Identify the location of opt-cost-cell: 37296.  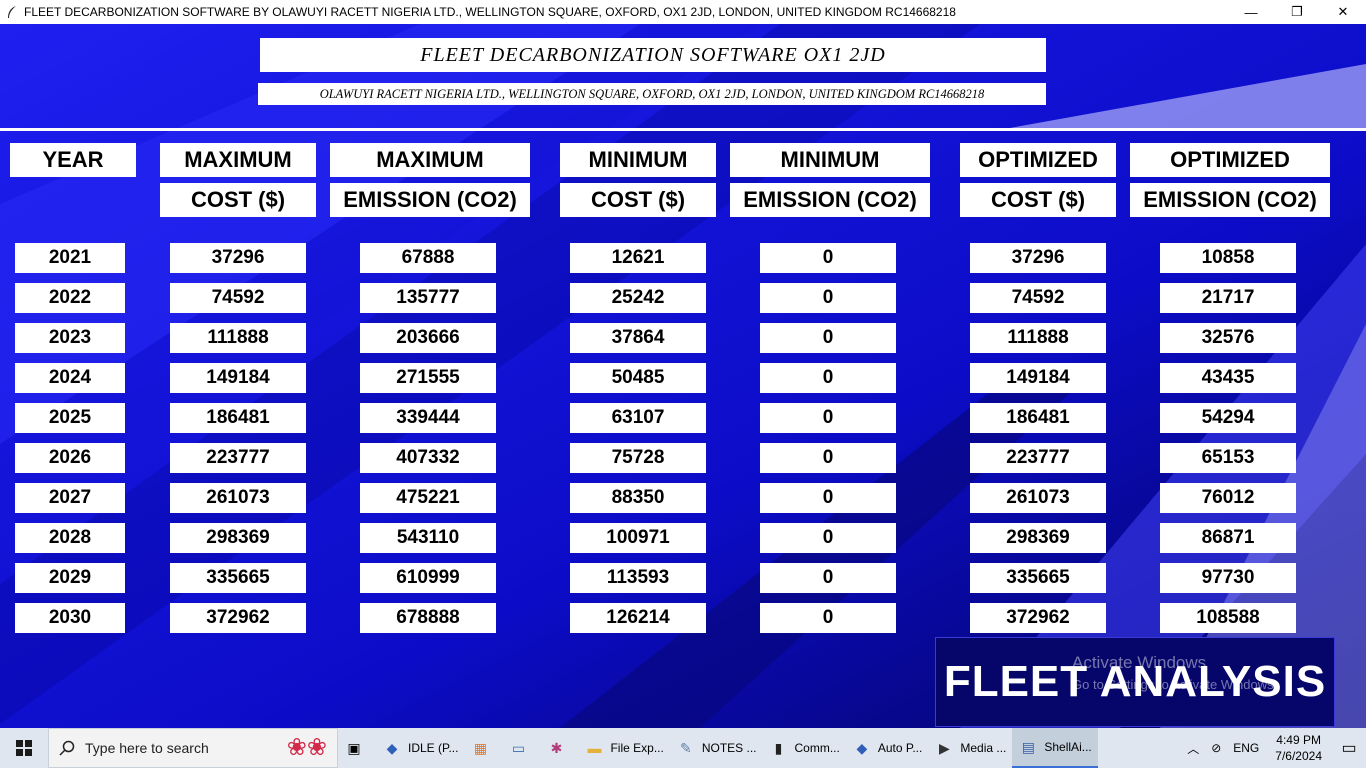
(1038, 258).